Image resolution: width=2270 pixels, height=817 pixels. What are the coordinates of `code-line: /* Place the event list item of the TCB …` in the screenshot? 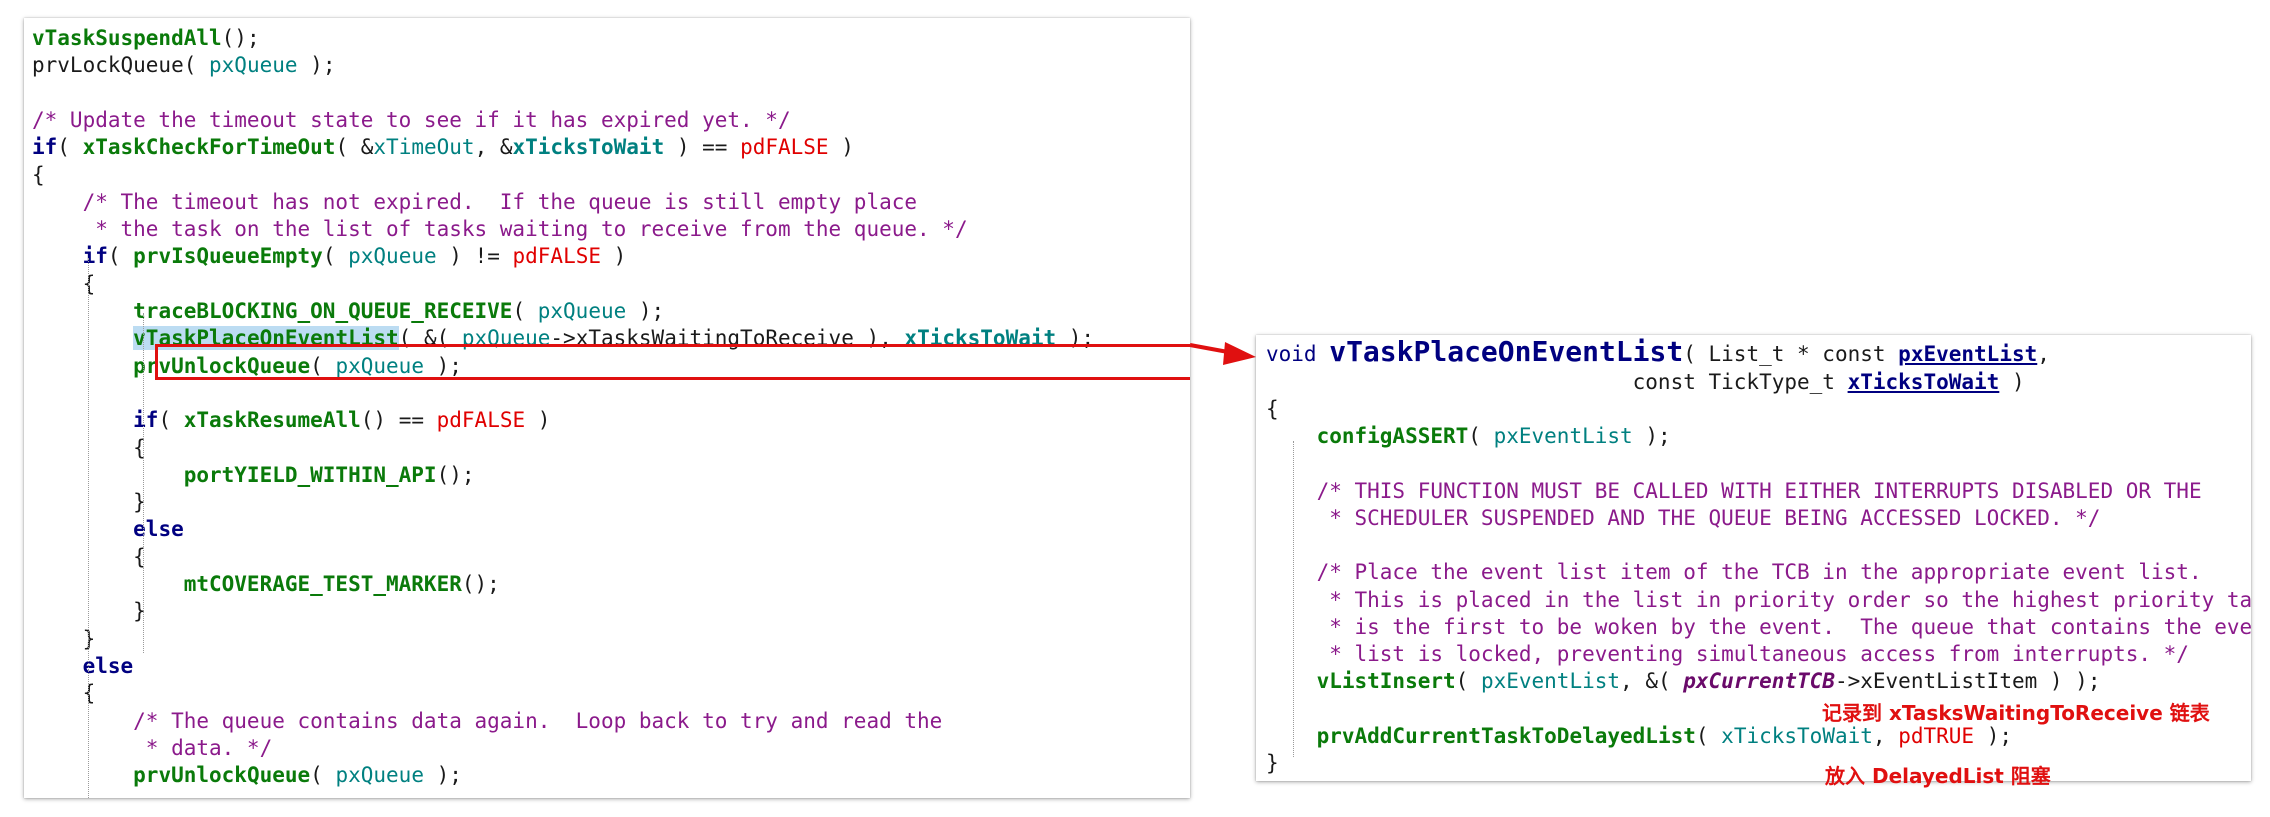 It's located at (1729, 572).